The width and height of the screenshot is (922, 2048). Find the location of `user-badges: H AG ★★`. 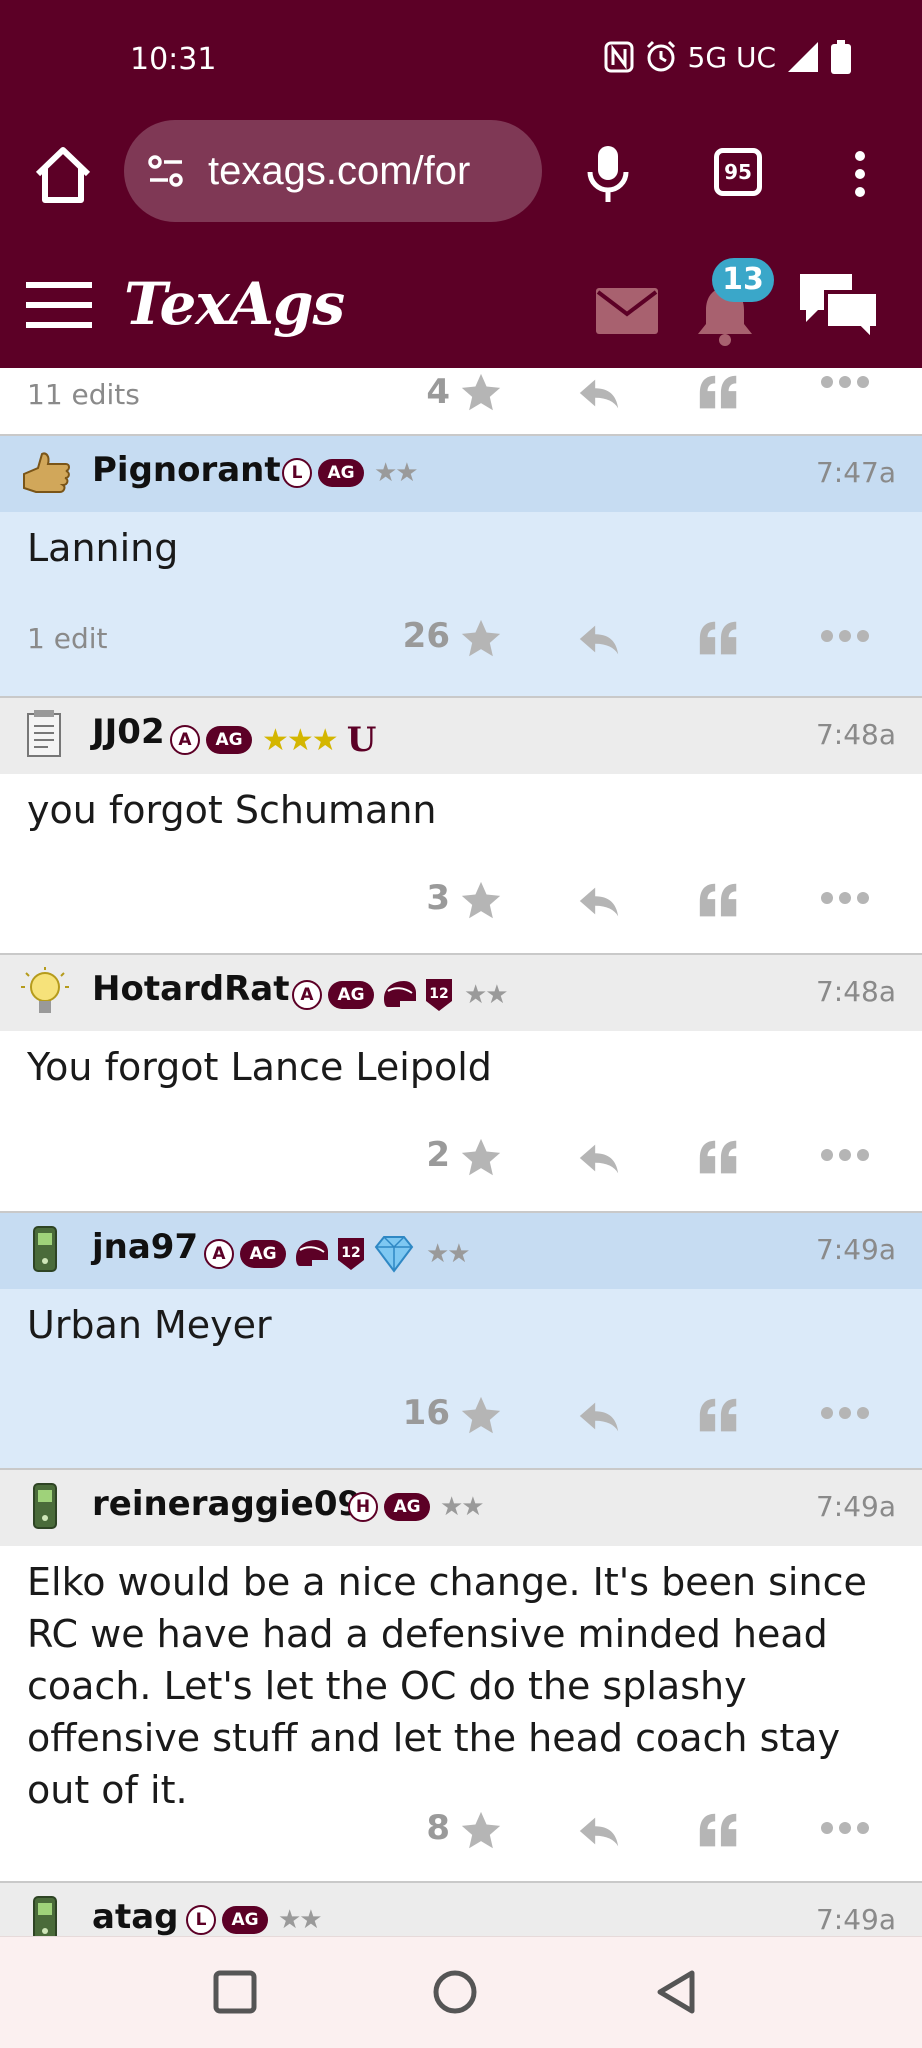

user-badges: H AG ★★ is located at coordinates (416, 1507).